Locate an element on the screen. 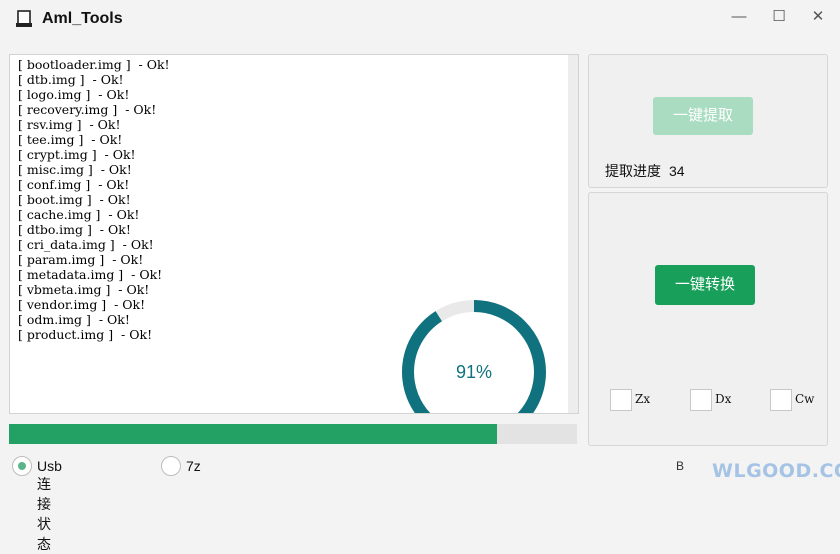 This screenshot has height=554, width=840. main-progress-bar is located at coordinates (293, 434).